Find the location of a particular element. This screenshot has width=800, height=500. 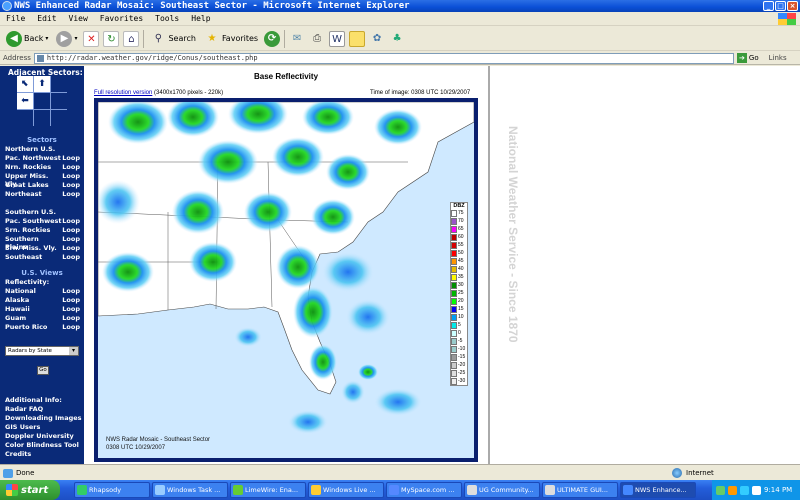

legend-row: 15 is located at coordinates (459, 309).